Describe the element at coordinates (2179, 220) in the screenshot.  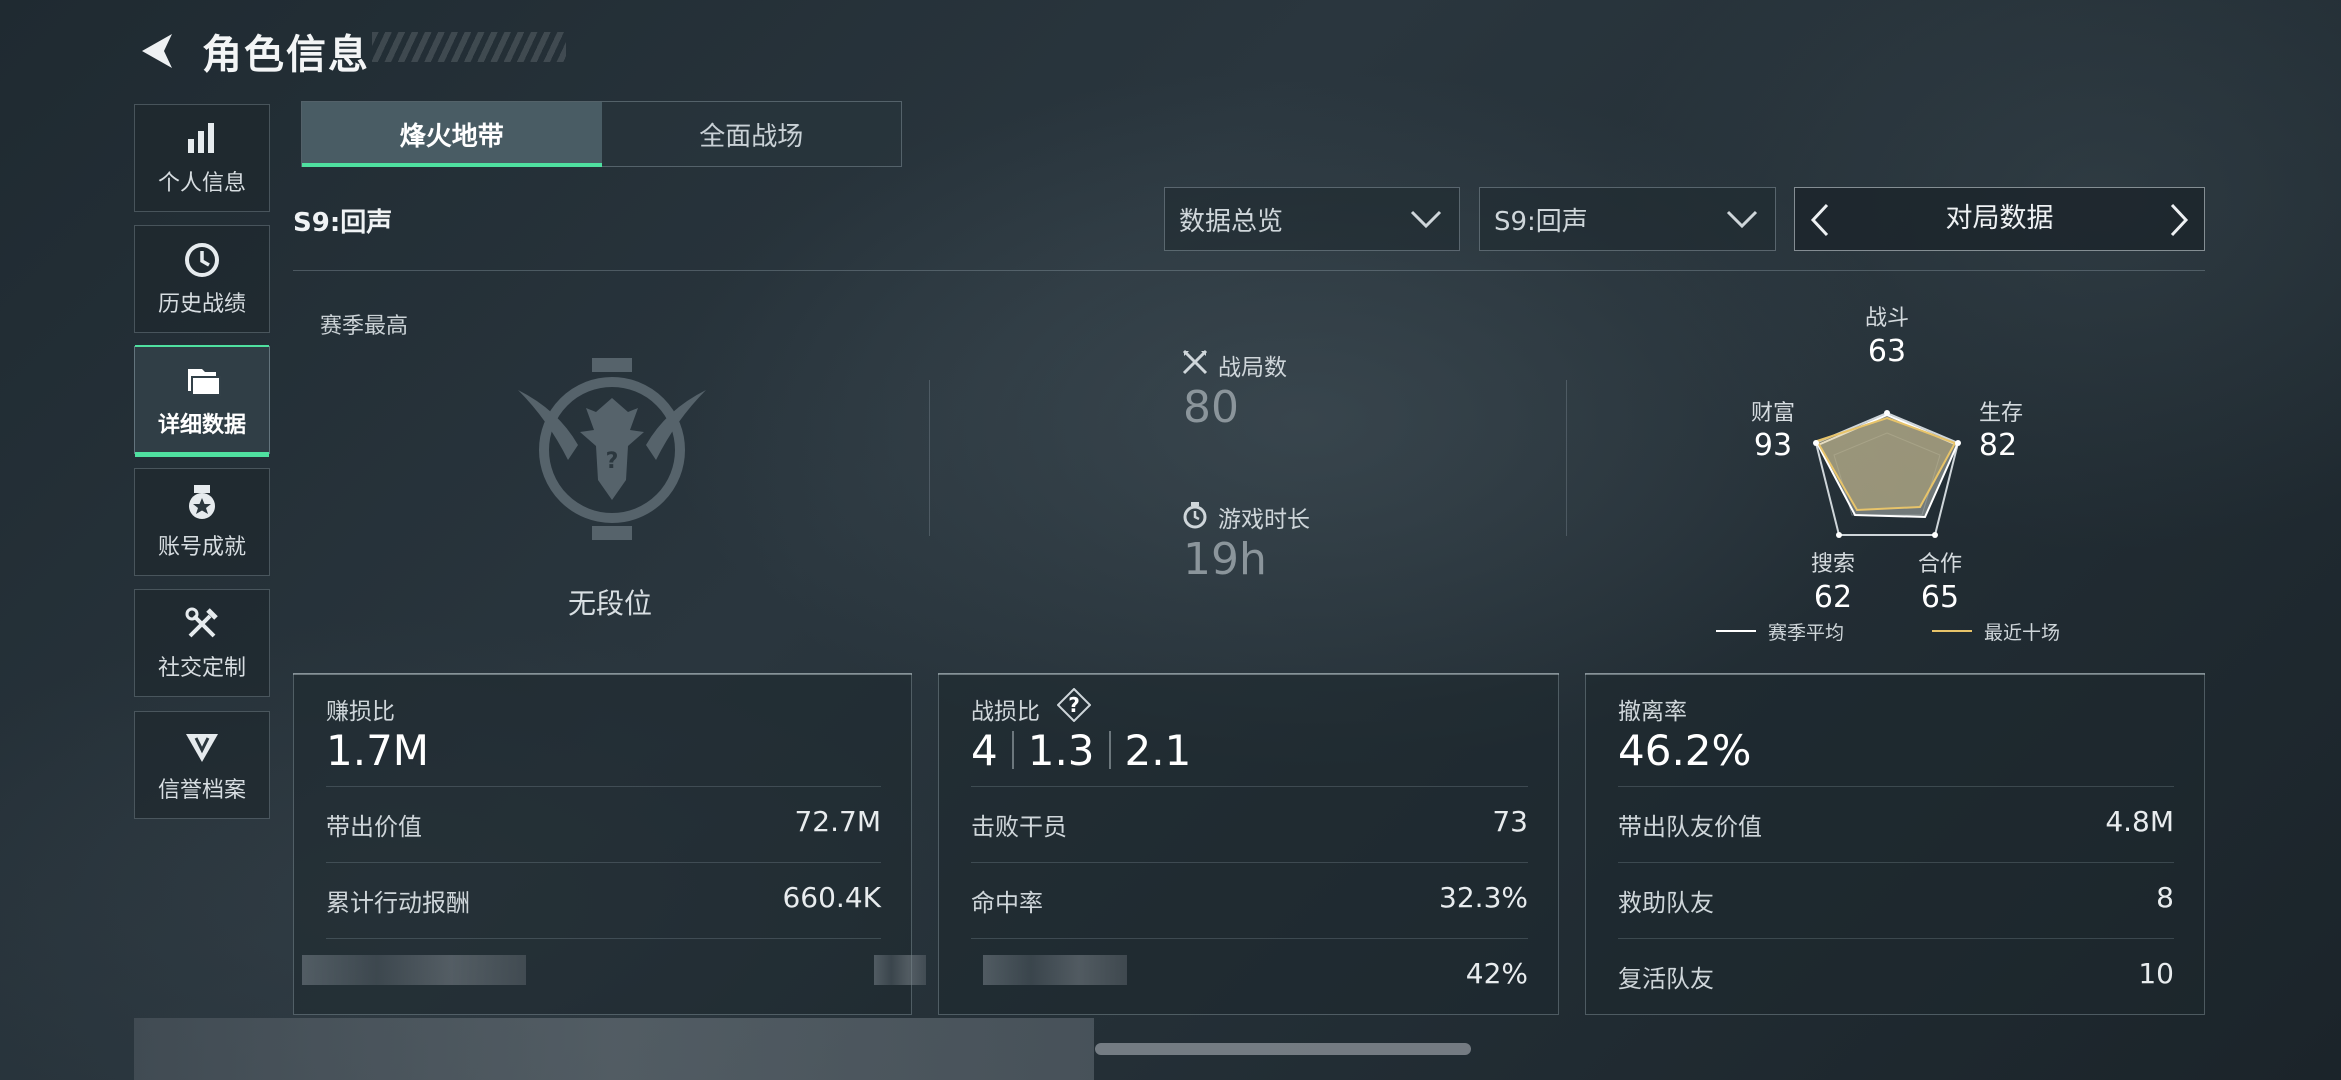
I see `chevron-right-icon` at that location.